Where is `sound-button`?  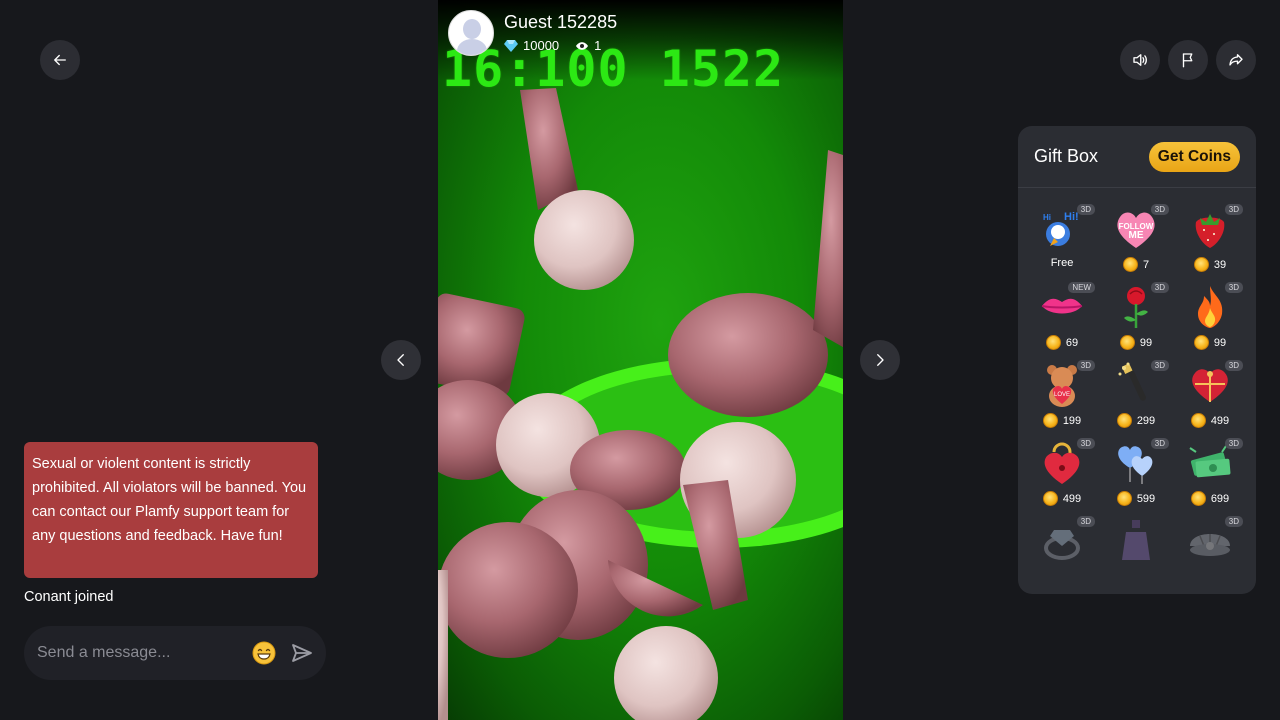 sound-button is located at coordinates (1140, 60).